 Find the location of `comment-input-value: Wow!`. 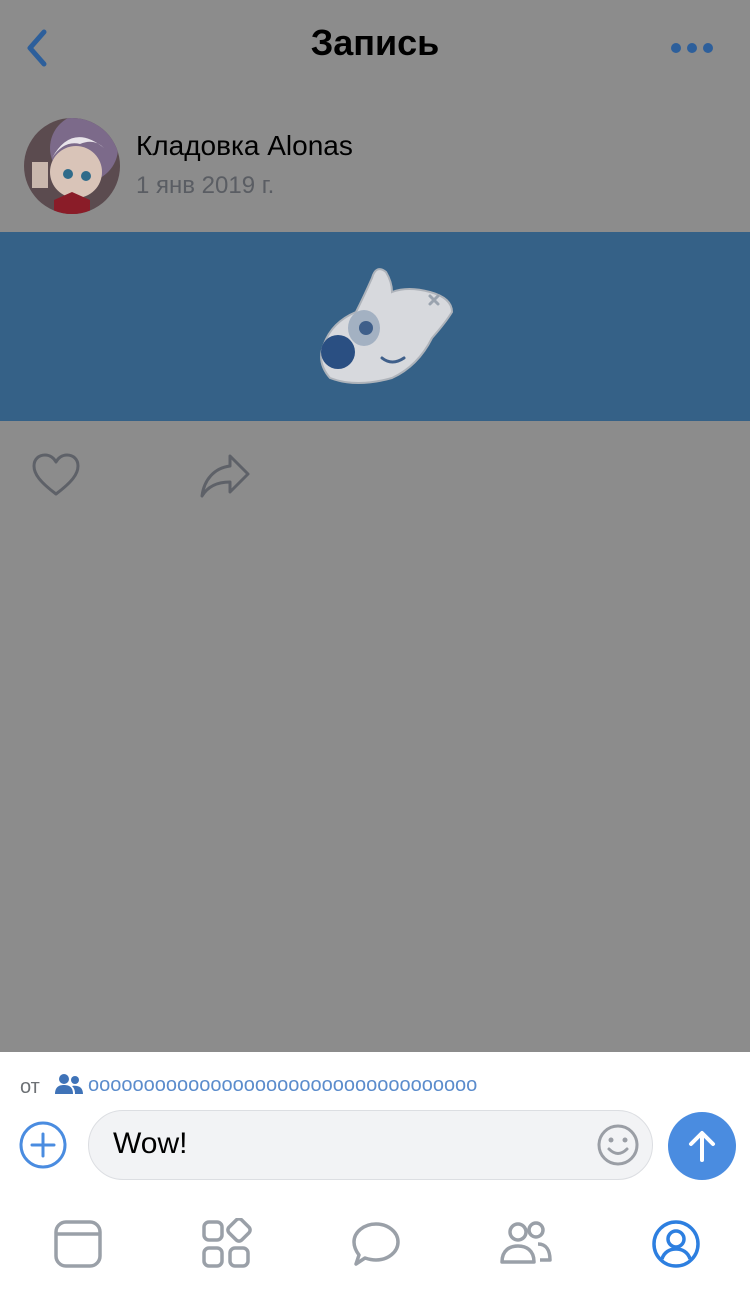

comment-input-value: Wow! is located at coordinates (150, 1144).